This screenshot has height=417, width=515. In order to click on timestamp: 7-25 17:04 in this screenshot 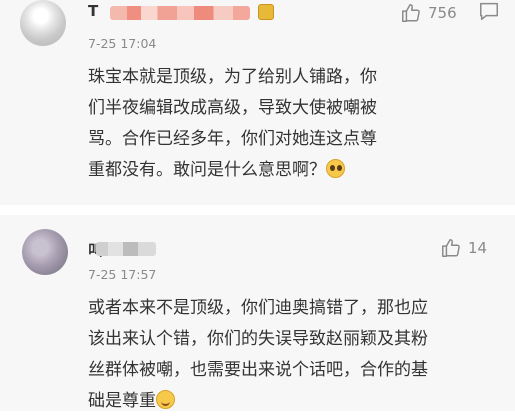, I will do `click(122, 43)`.